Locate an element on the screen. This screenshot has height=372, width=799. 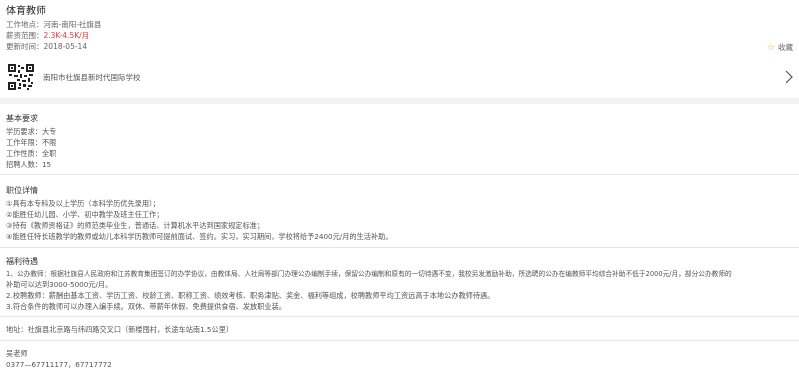
collect-label: 收藏 is located at coordinates (785, 47).